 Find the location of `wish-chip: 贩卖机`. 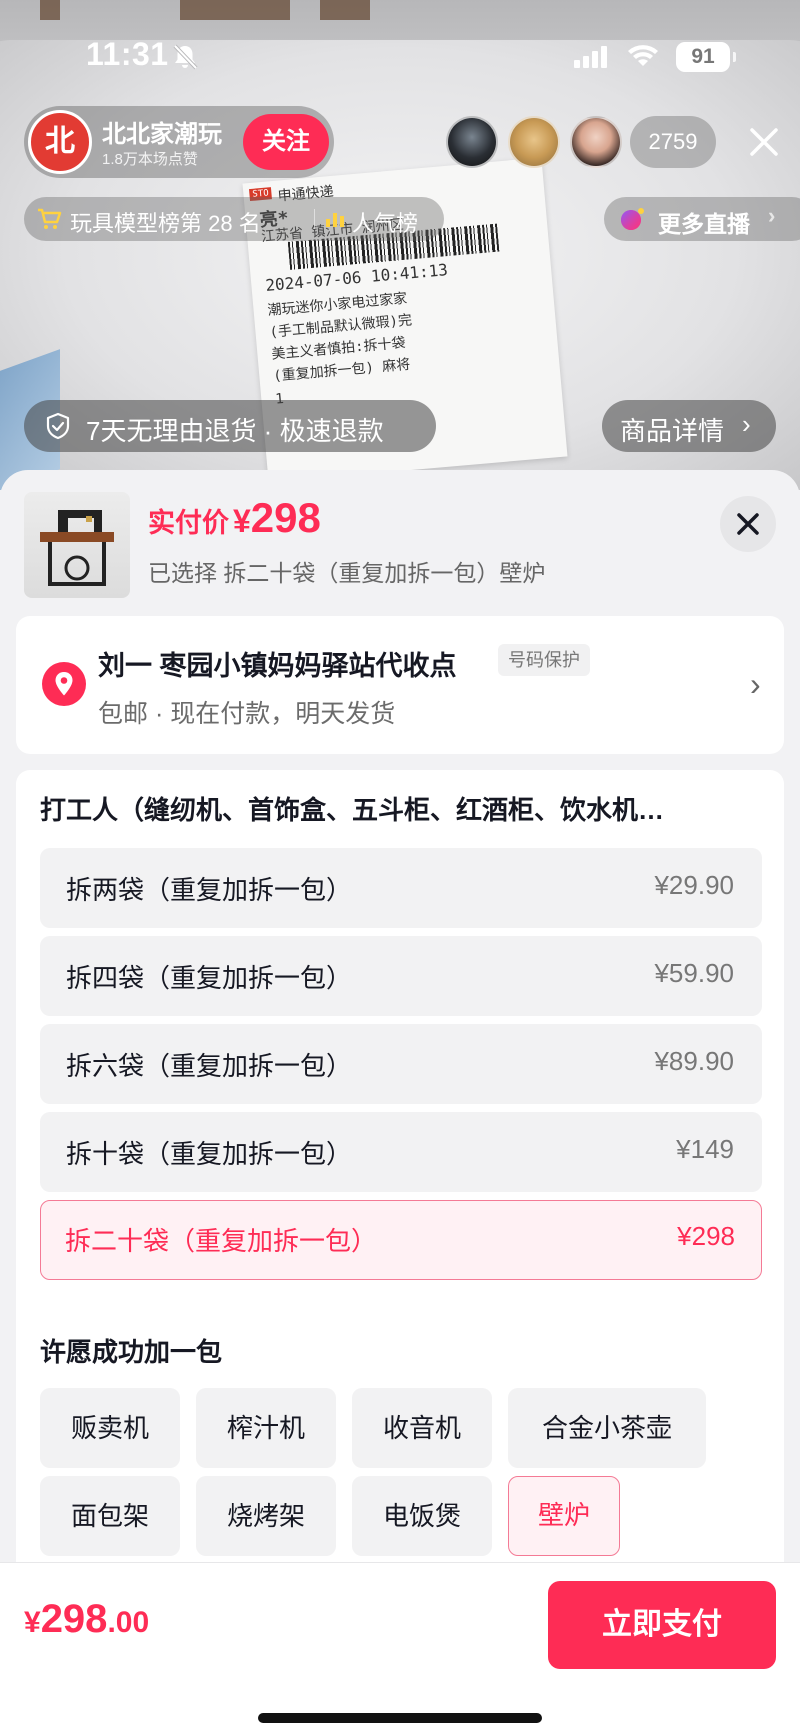

wish-chip: 贩卖机 is located at coordinates (110, 1428).